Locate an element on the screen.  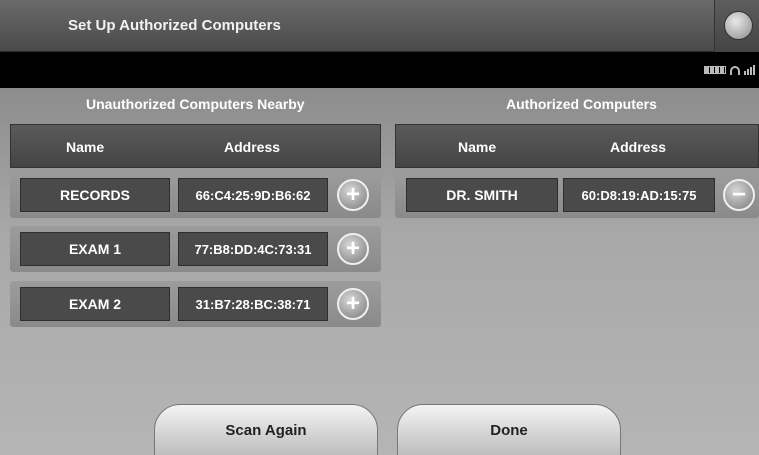
computer-name: RECORDS is located at coordinates (95, 195).